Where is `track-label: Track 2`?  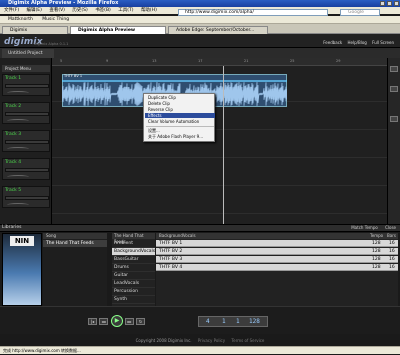 track-label: Track 2 is located at coordinates (13, 106).